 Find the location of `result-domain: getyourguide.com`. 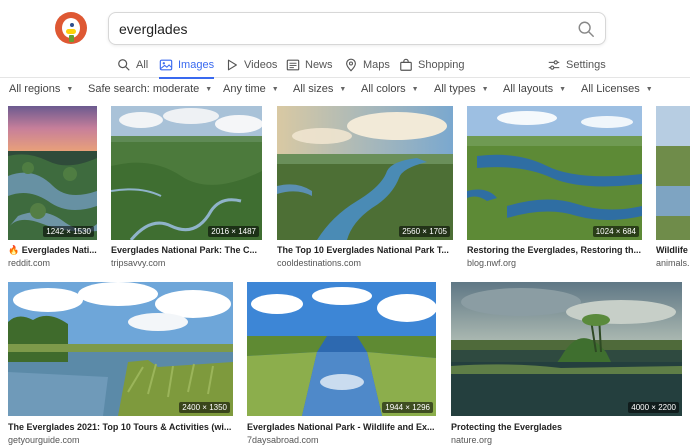

result-domain: getyourguide.com is located at coordinates (120, 440).